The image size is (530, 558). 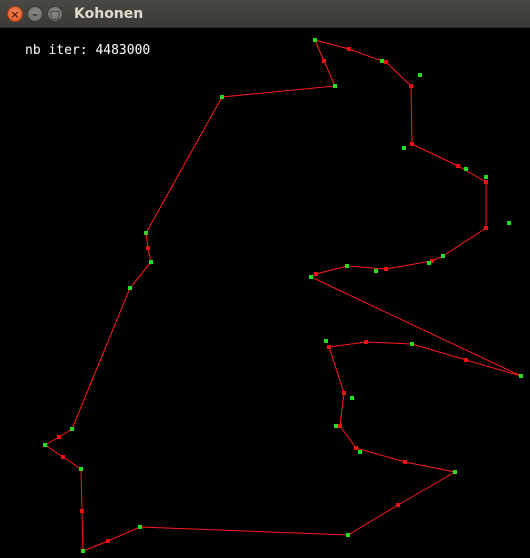 I want to click on iteration-label: nb iter:, so click(x=56, y=50).